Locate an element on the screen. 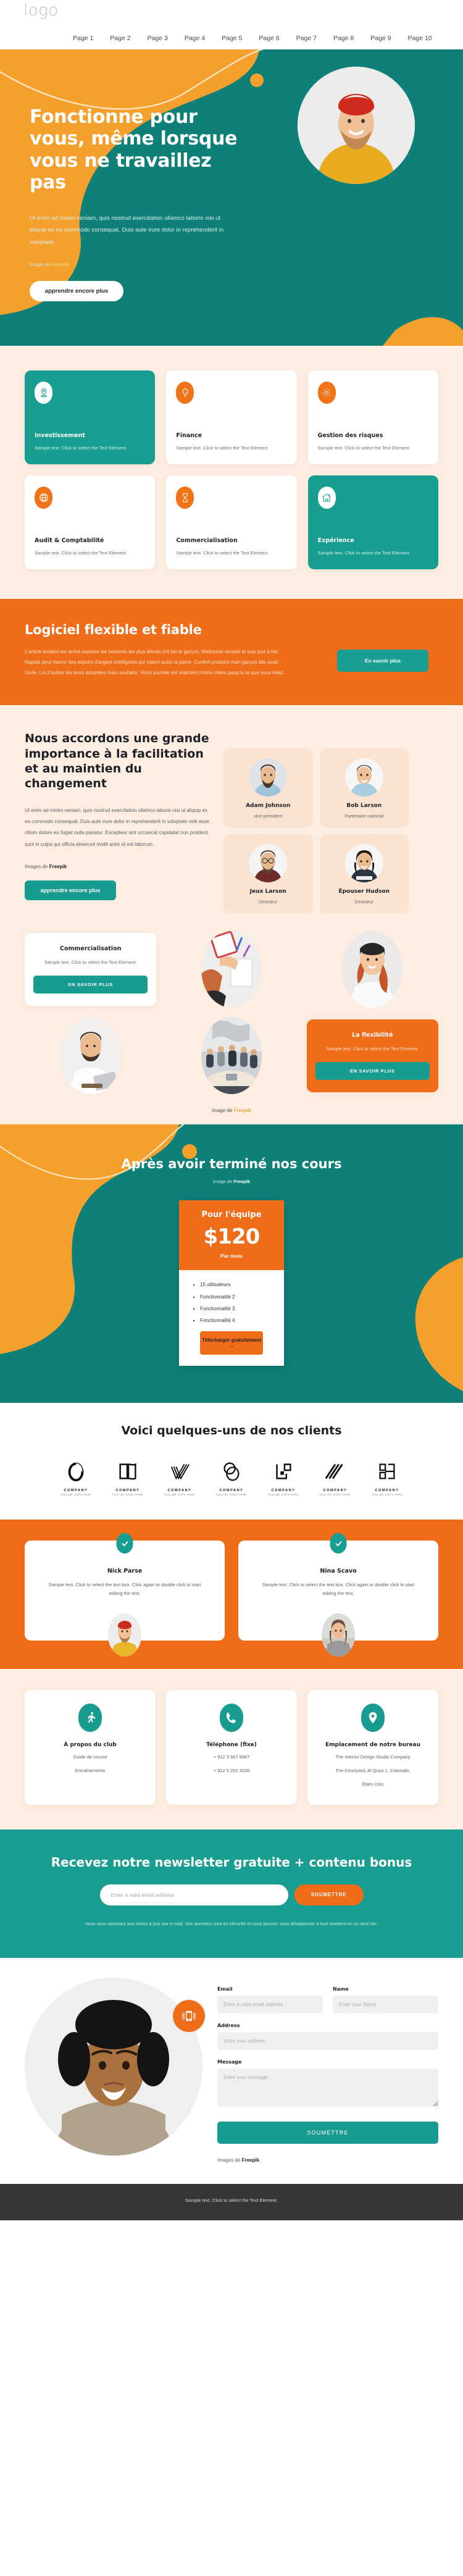 This screenshot has height=2576, width=463. client-logo-6: COMPANY TAGLINE GOES HERE is located at coordinates (335, 1478).